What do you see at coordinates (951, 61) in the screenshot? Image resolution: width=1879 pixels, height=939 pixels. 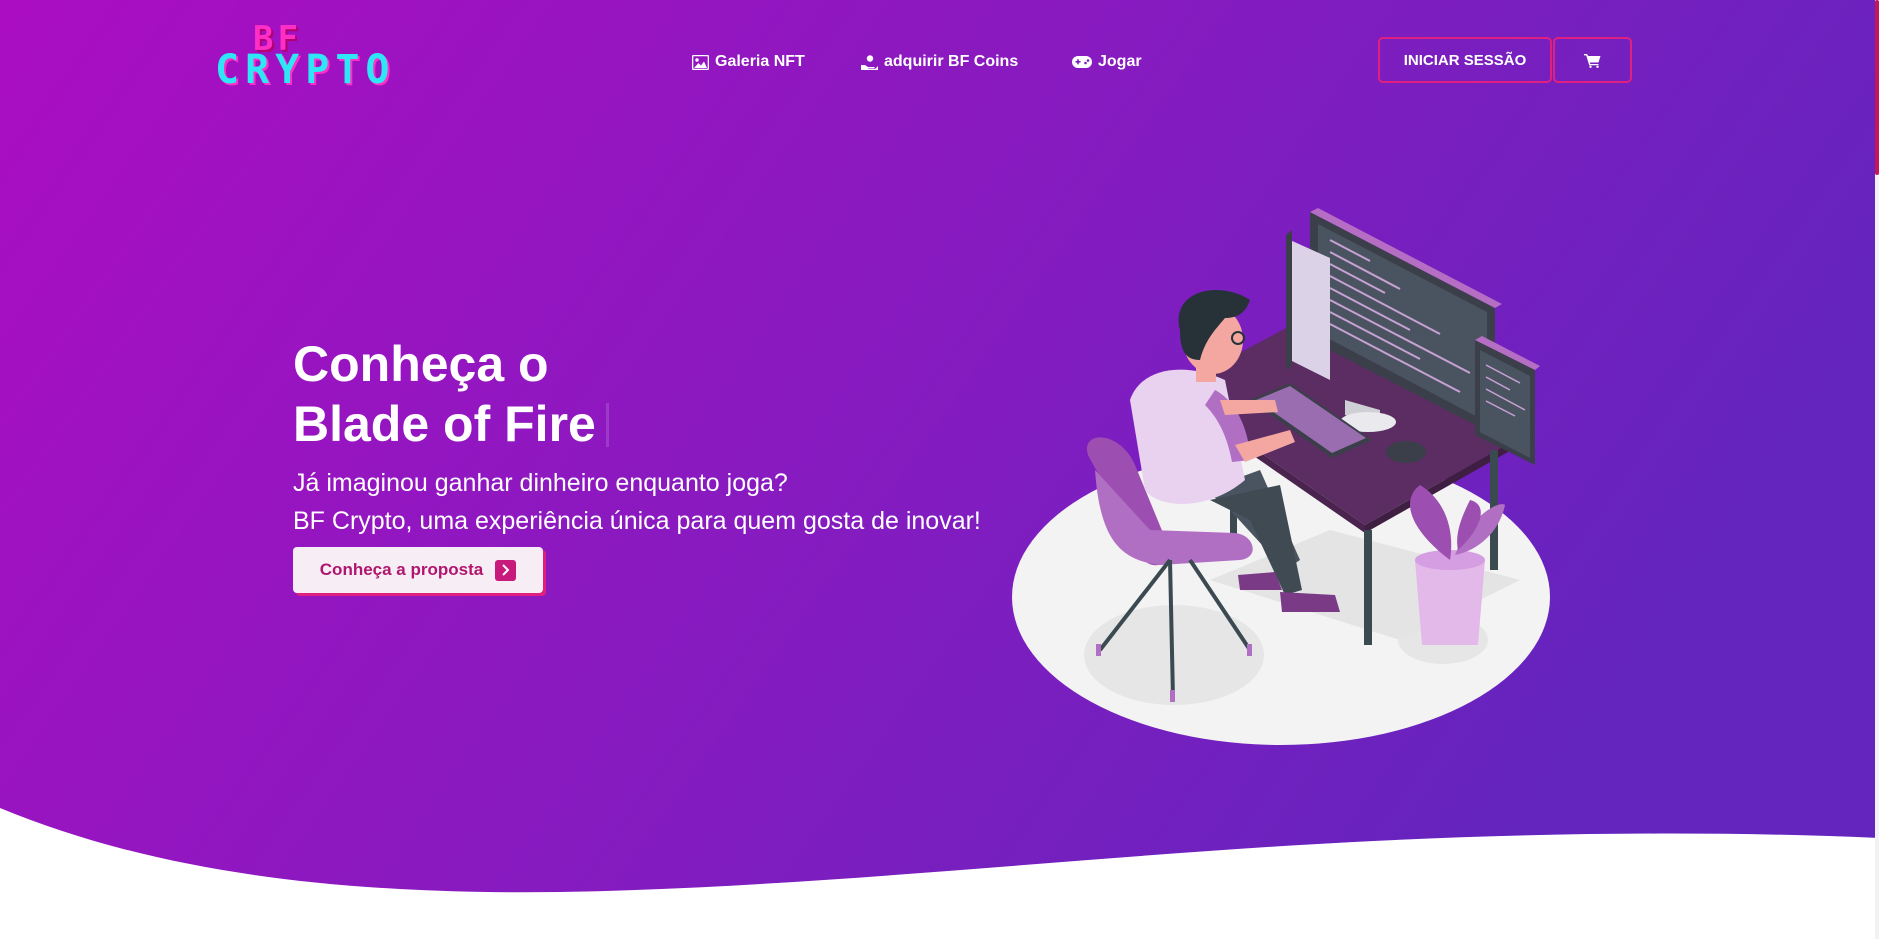 I see `nav-label: adquirir BF Coins` at bounding box center [951, 61].